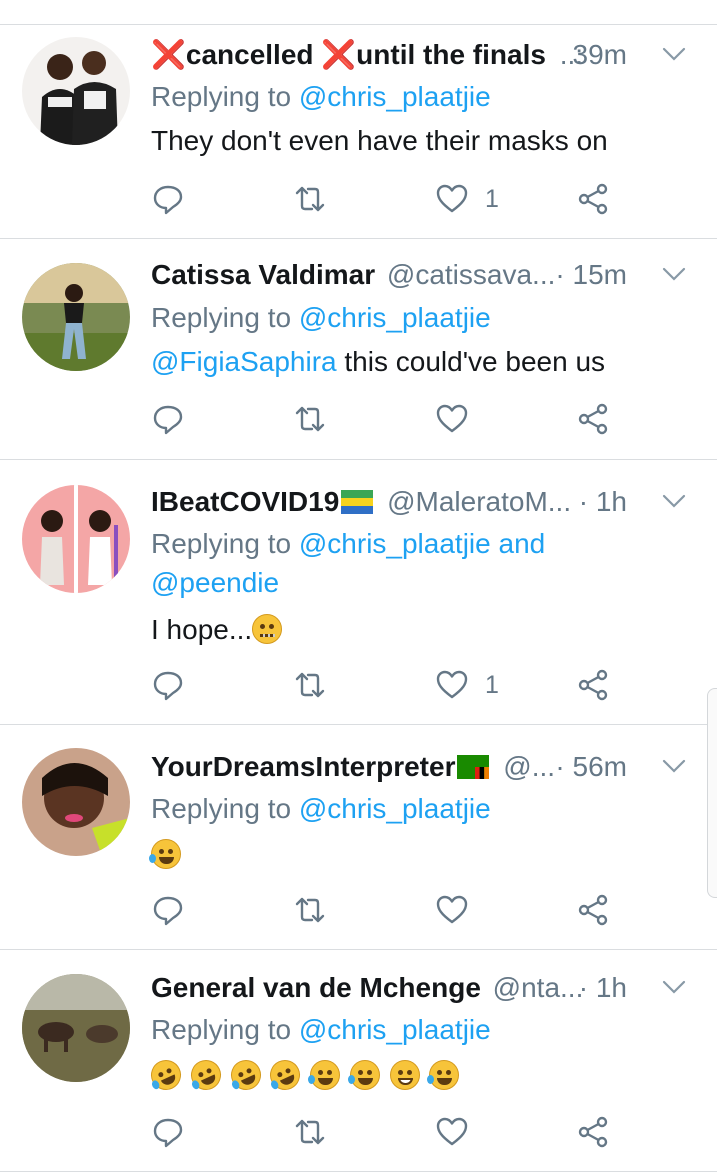 The width and height of the screenshot is (717, 1176). What do you see at coordinates (244, 361) in the screenshot?
I see `mention-link: @FigiaSaphira` at bounding box center [244, 361].